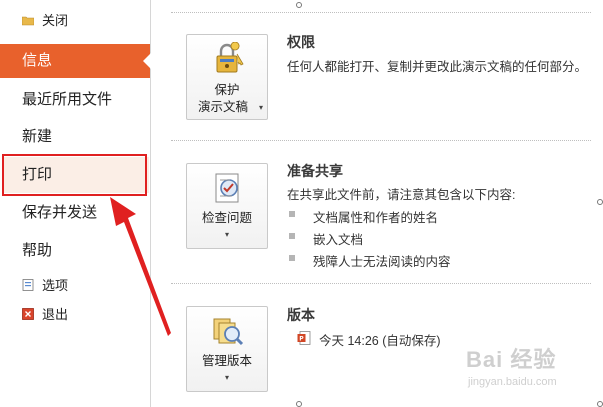 This screenshot has height=407, width=603. I want to click on folder-icon, so click(28, 21).